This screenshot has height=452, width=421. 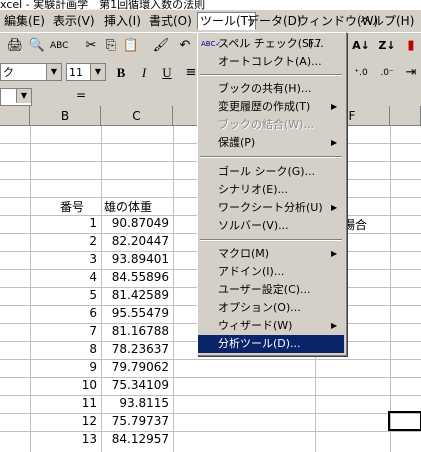 I want to click on name-box: ▼, so click(x=16, y=97).